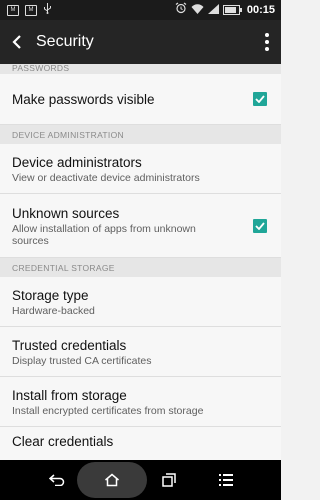 Image resolution: width=320 pixels, height=500 pixels. I want to click on item-subtitle: Hardware-backed, so click(53, 310).